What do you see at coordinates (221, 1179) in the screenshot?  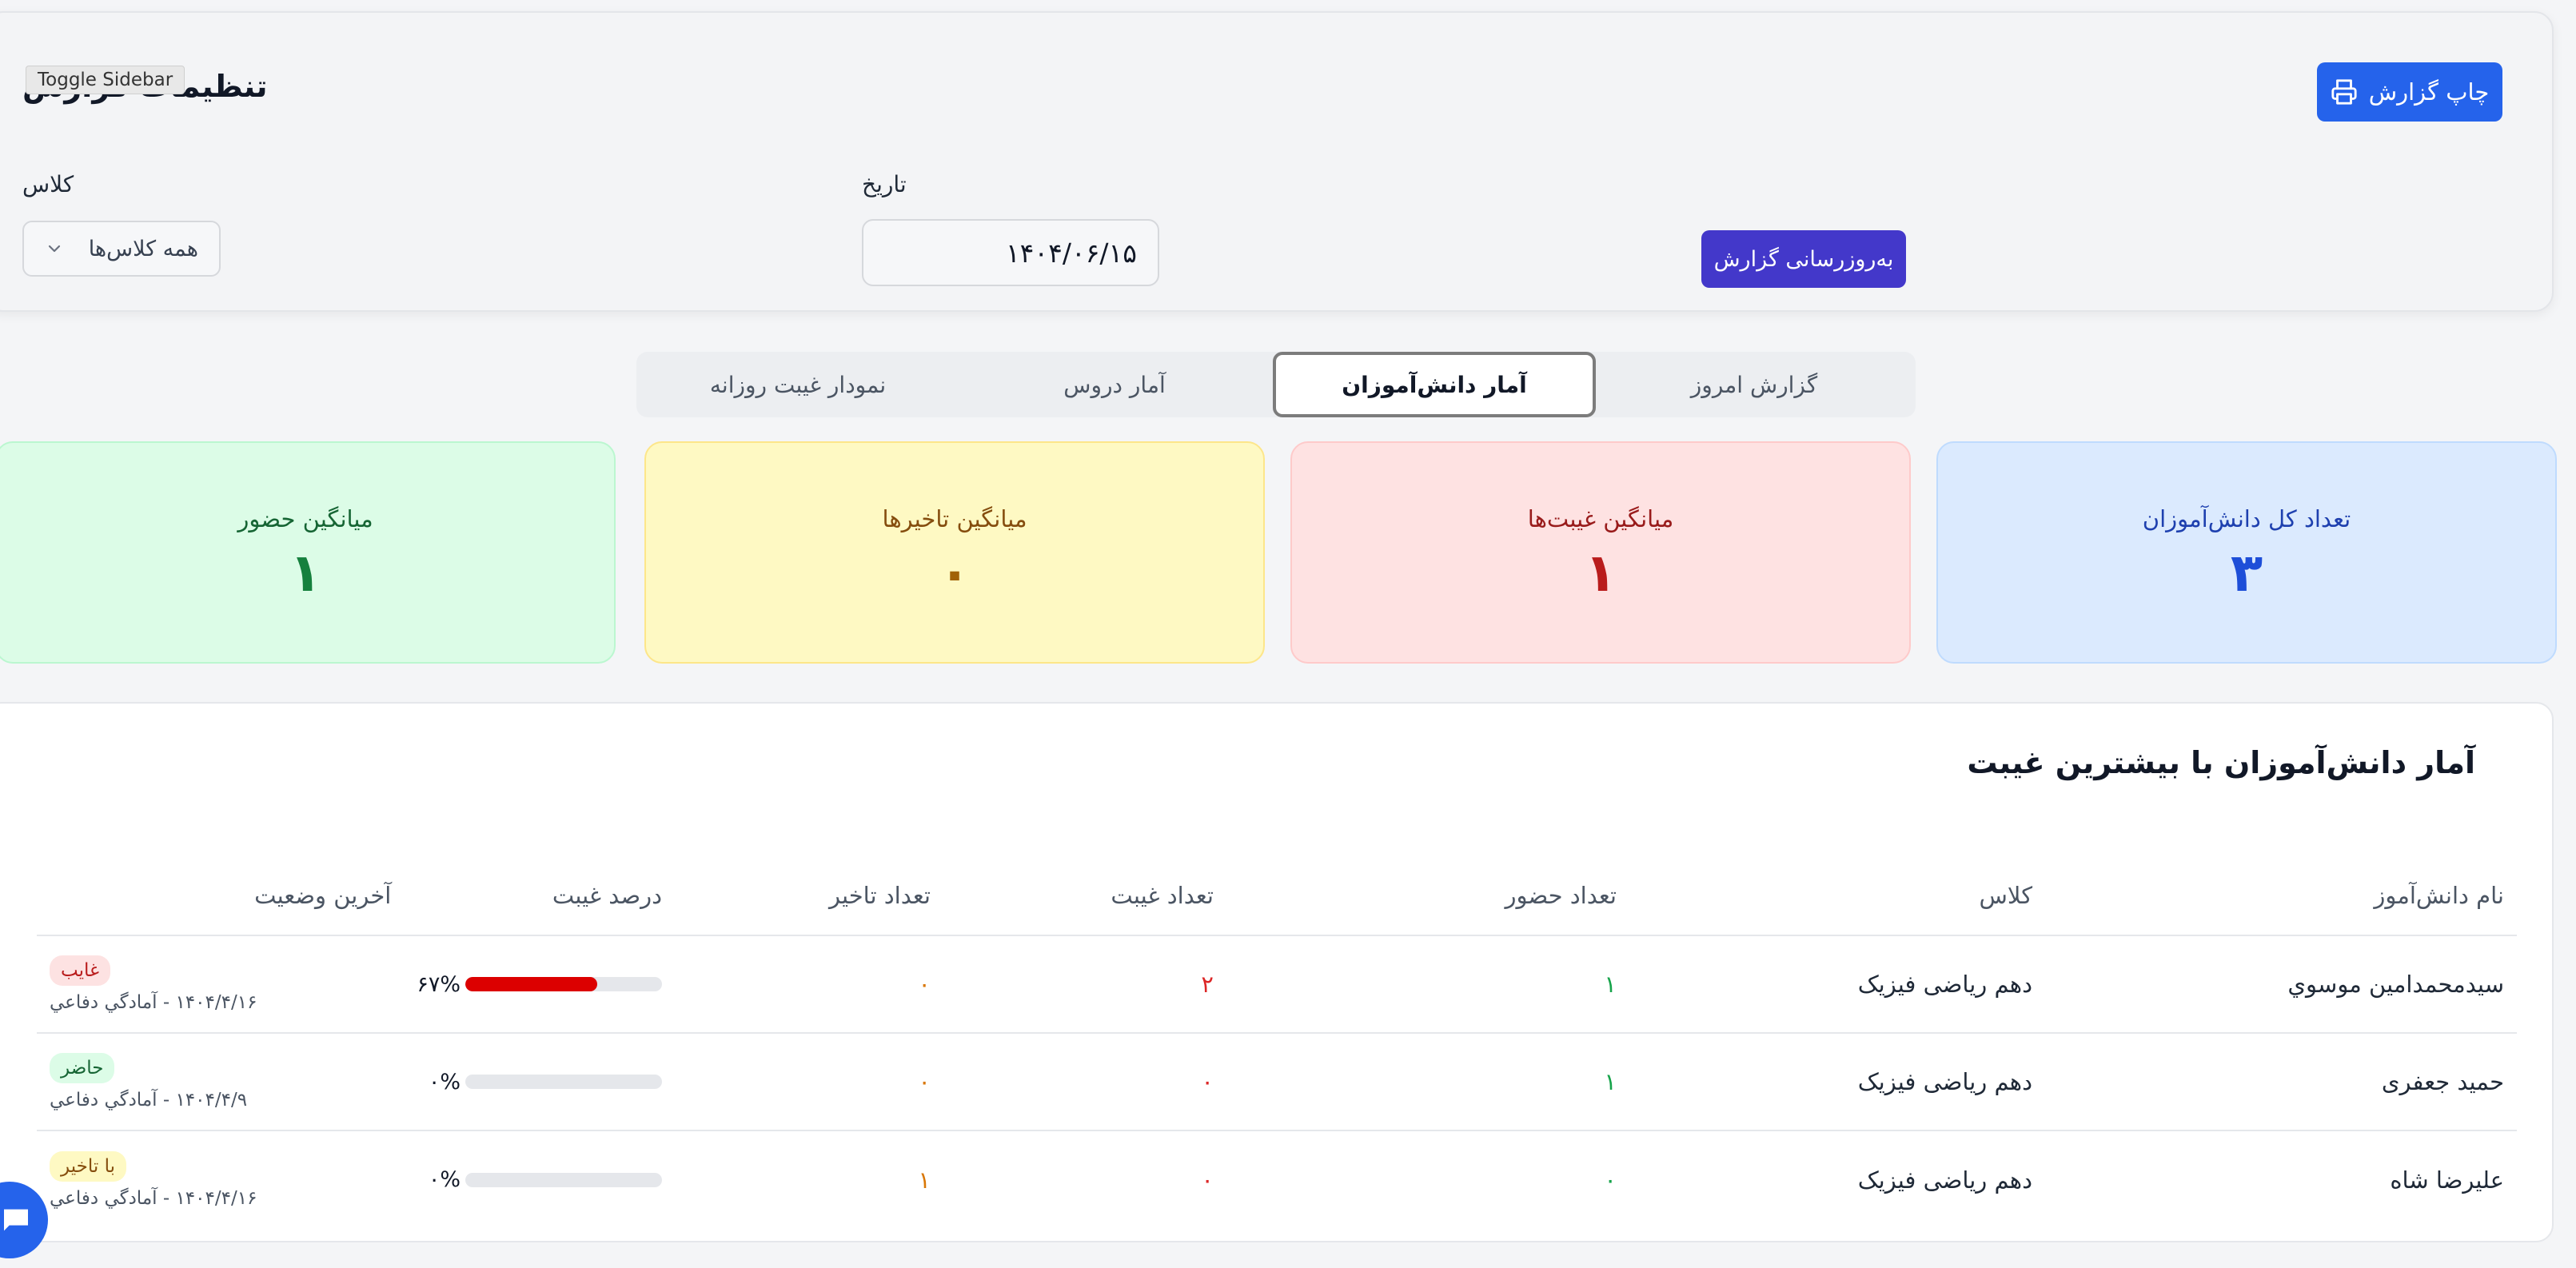 I see `last-status-cell: با تاخیر ۱۴۰۴/۴/۱۶ - آمادگي دفاعي` at bounding box center [221, 1179].